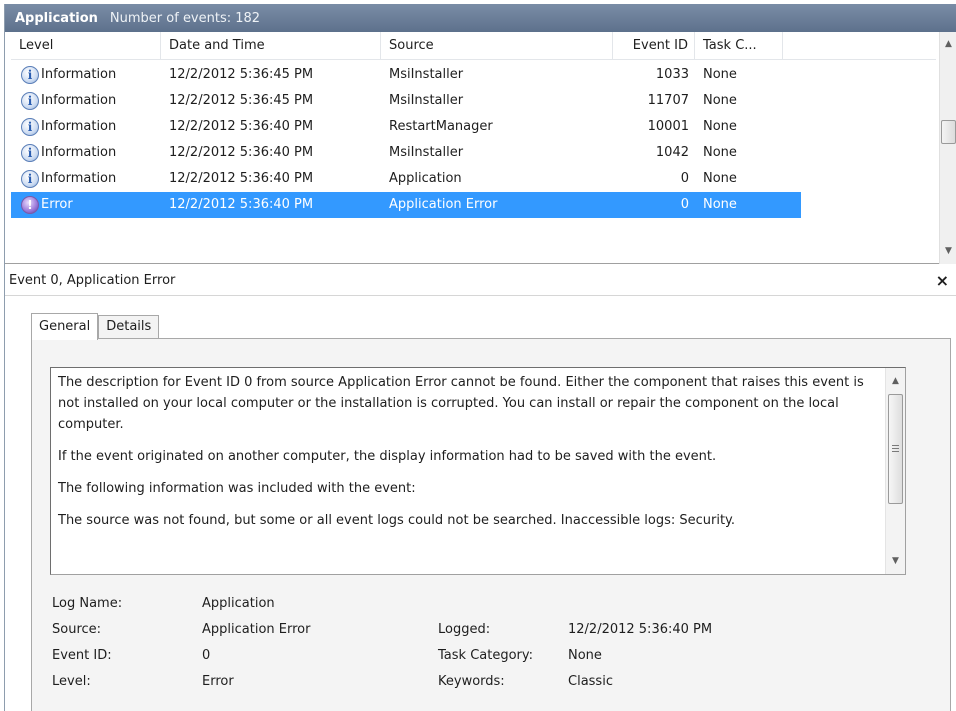 Image resolution: width=956 pixels, height=711 pixels. Describe the element at coordinates (590, 681) in the screenshot. I see `keywords-value: Classic` at that location.